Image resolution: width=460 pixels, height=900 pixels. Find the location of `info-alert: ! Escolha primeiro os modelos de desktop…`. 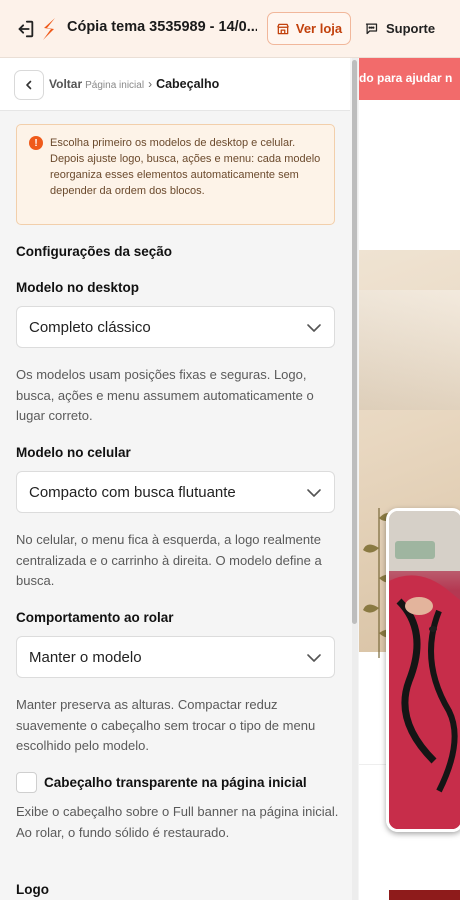

info-alert: ! Escolha primeiro os modelos de desktop… is located at coordinates (175, 174).